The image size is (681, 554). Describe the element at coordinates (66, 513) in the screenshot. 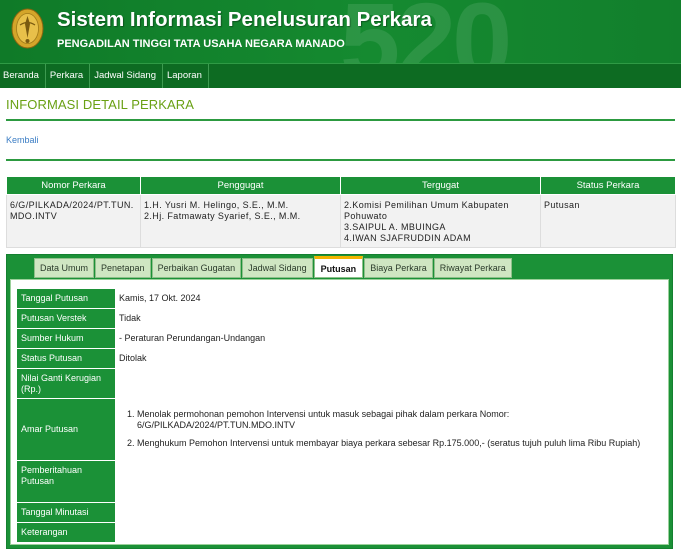

I see `label-tanggal-minutasi: Tanggal Minutasi` at that location.